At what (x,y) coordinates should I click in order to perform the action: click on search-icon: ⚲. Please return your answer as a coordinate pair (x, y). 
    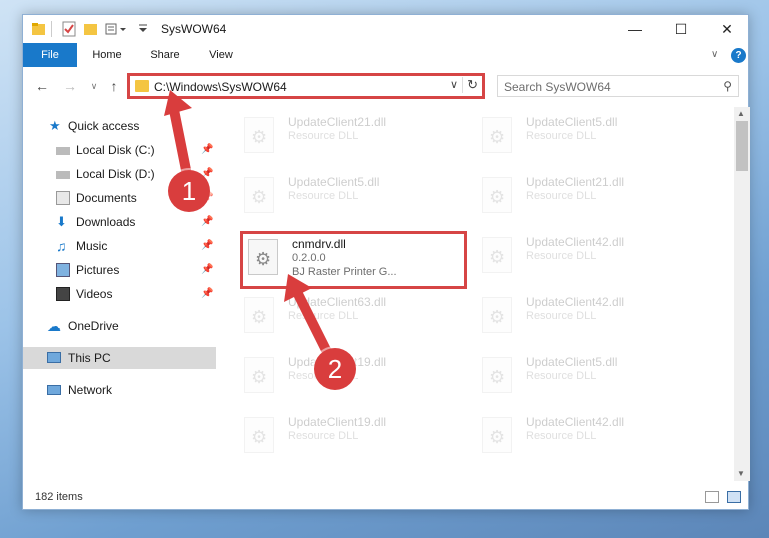
    Looking at the image, I should click on (727, 86).